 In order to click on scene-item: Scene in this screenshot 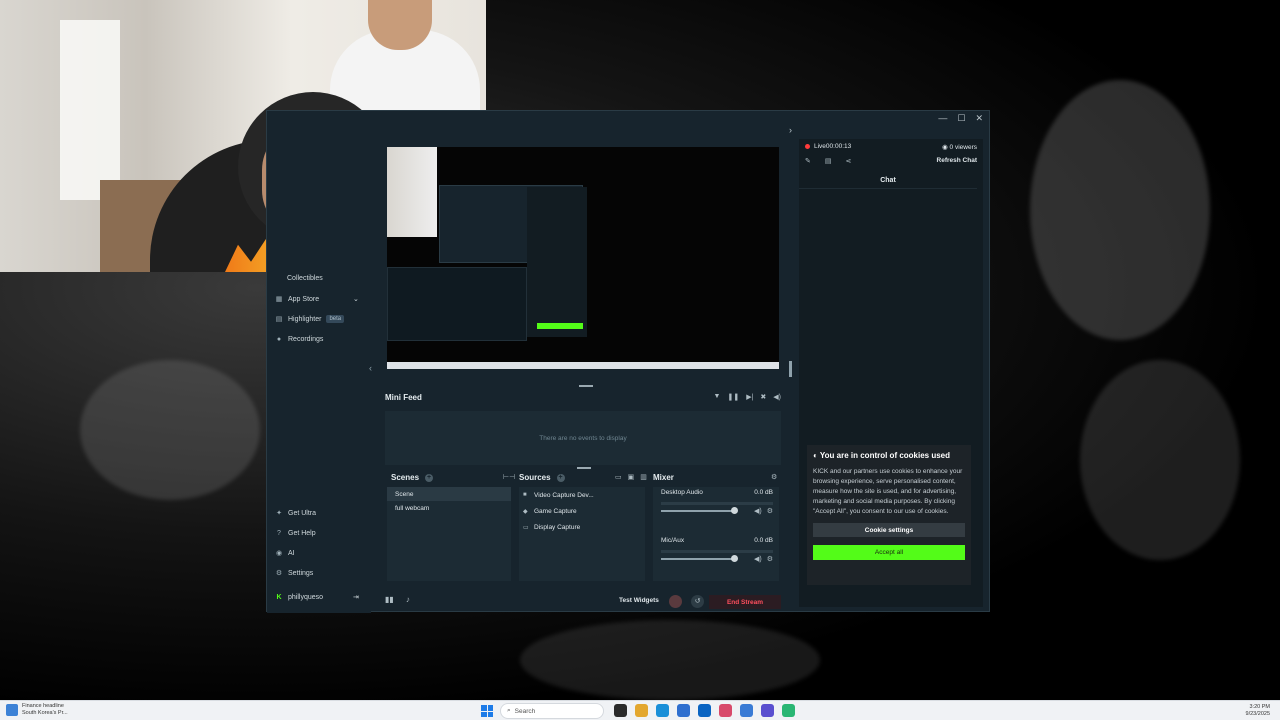, I will do `click(449, 494)`.